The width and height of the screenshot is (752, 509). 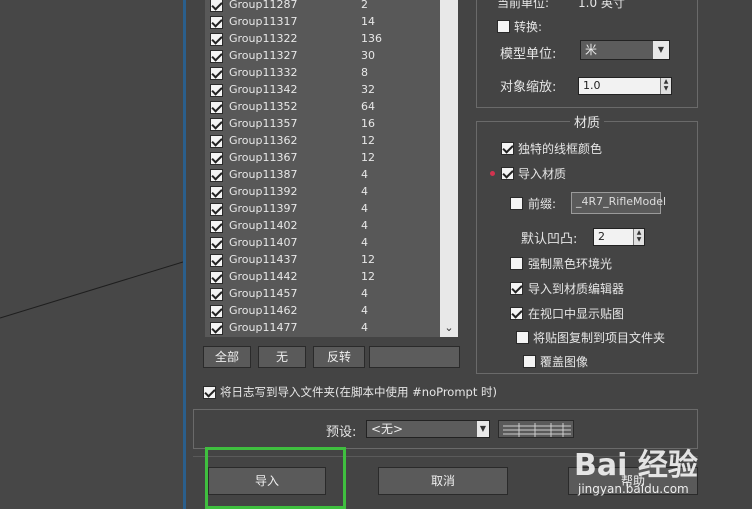 What do you see at coordinates (322, 260) in the screenshot?
I see `list-item: Group11437 12` at bounding box center [322, 260].